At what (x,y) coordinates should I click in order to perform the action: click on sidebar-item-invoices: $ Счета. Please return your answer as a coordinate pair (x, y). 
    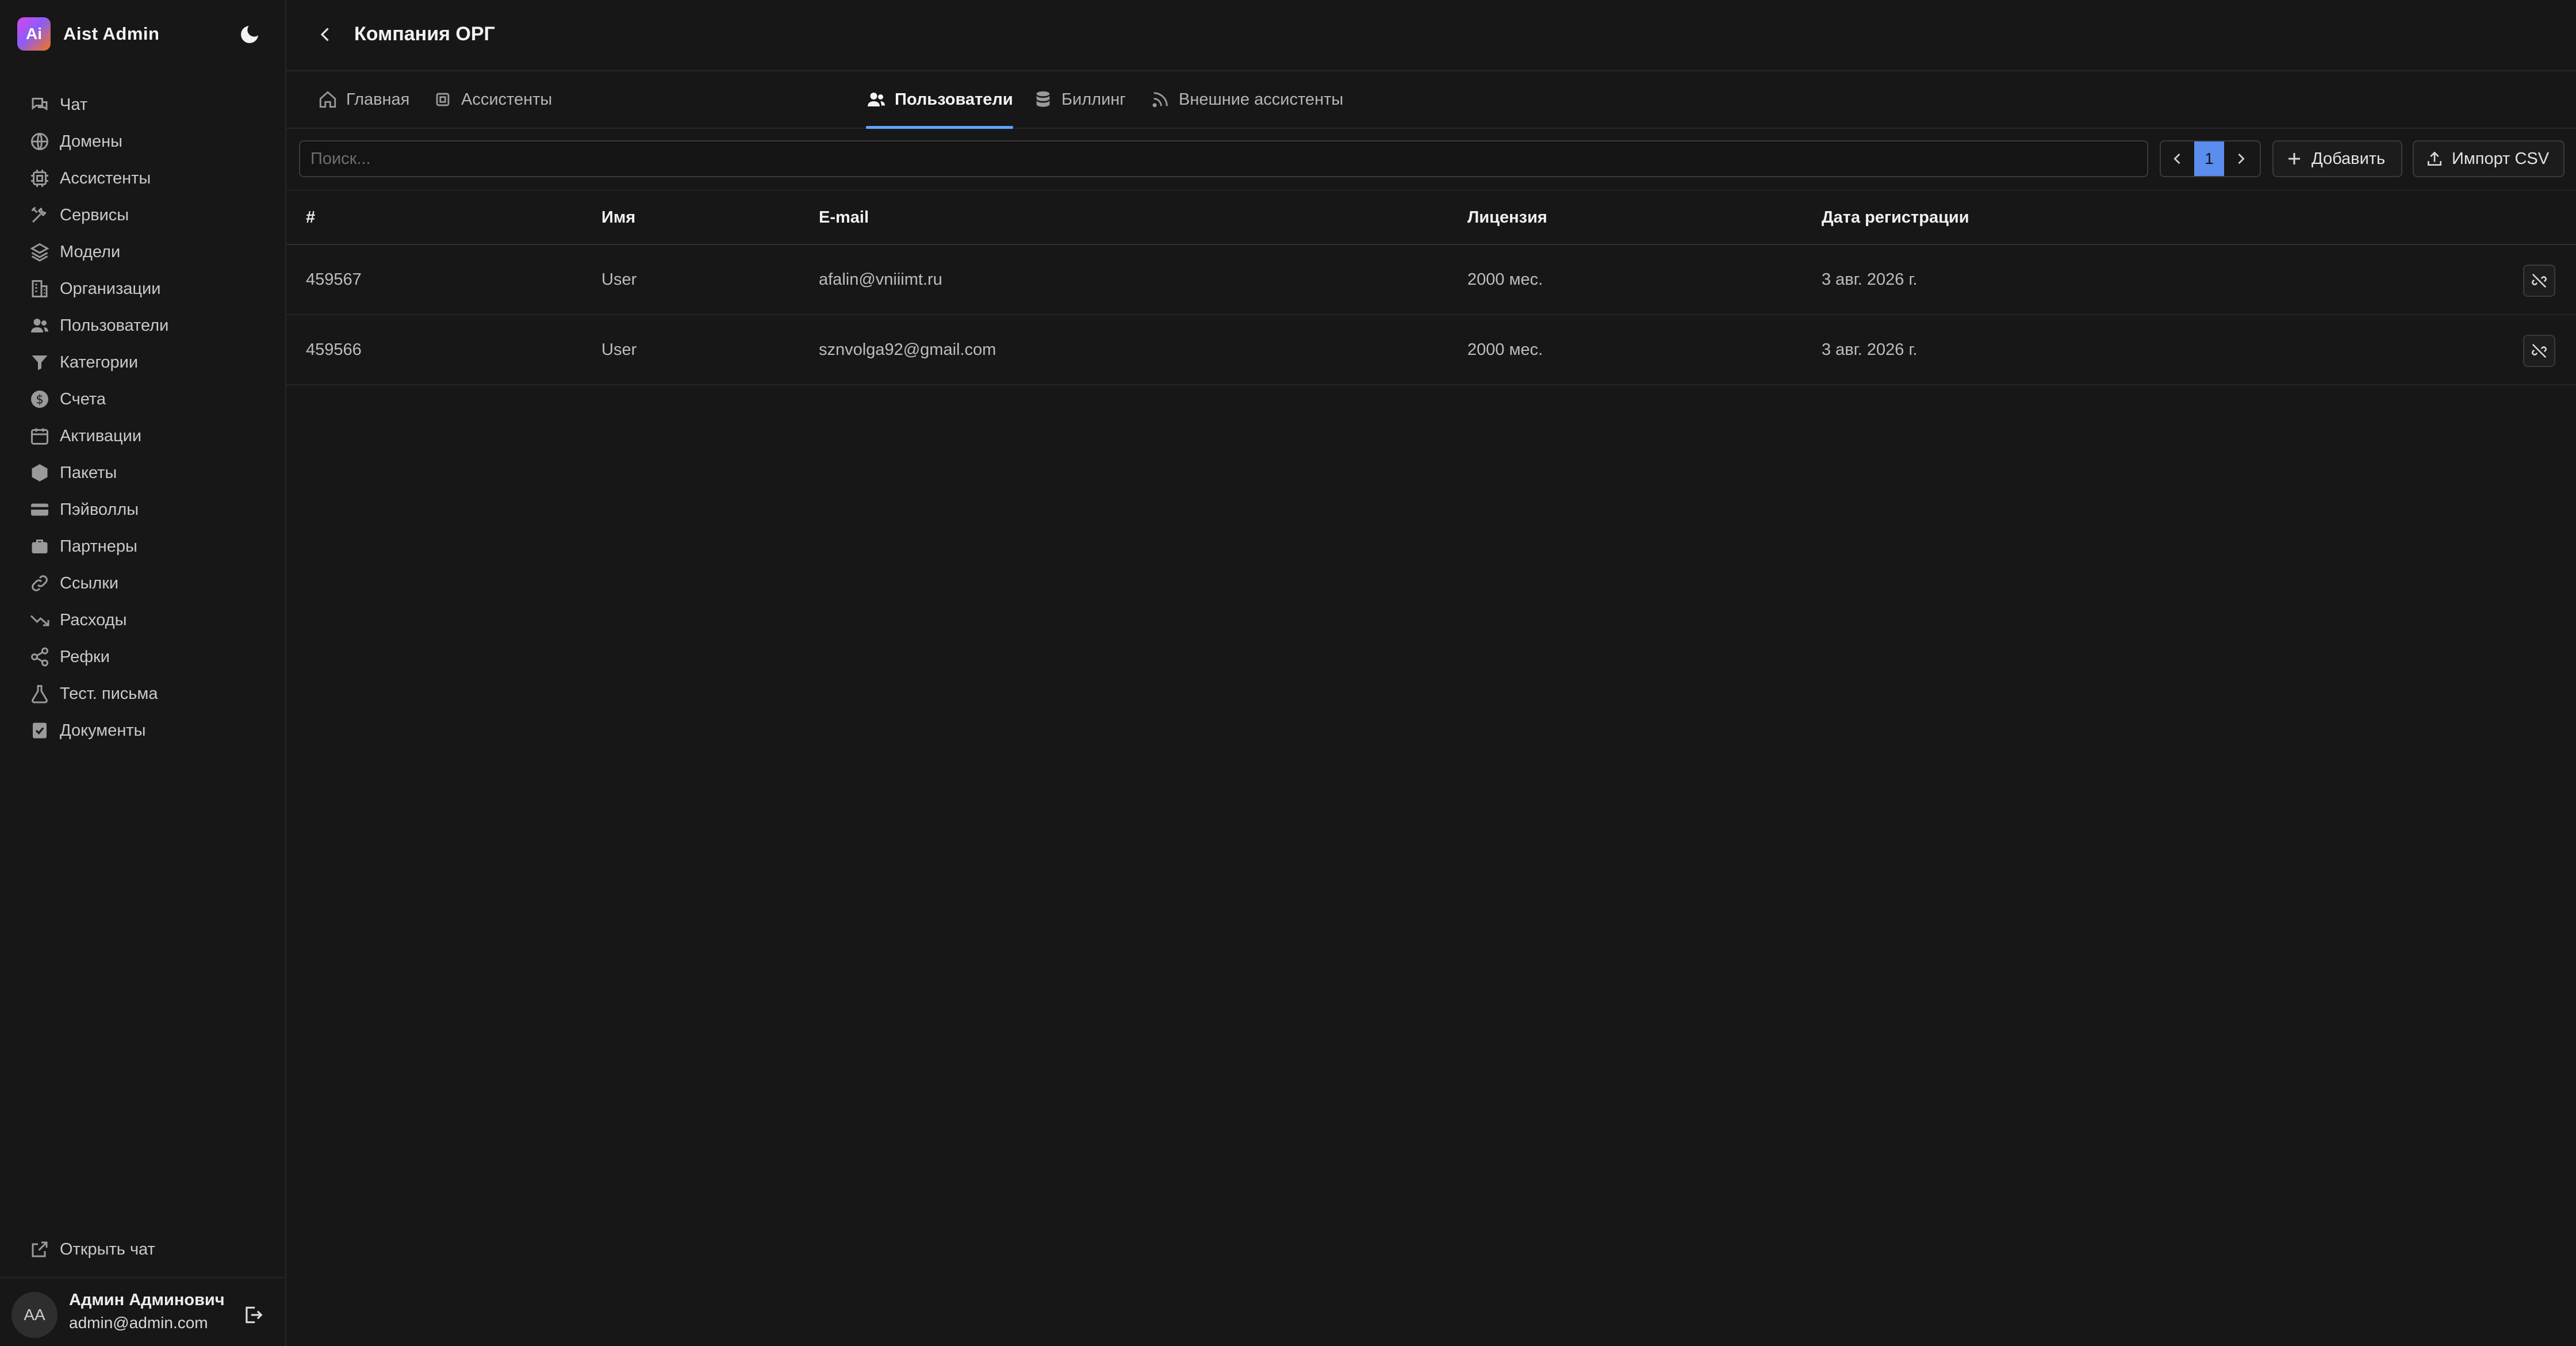
    Looking at the image, I should click on (98, 399).